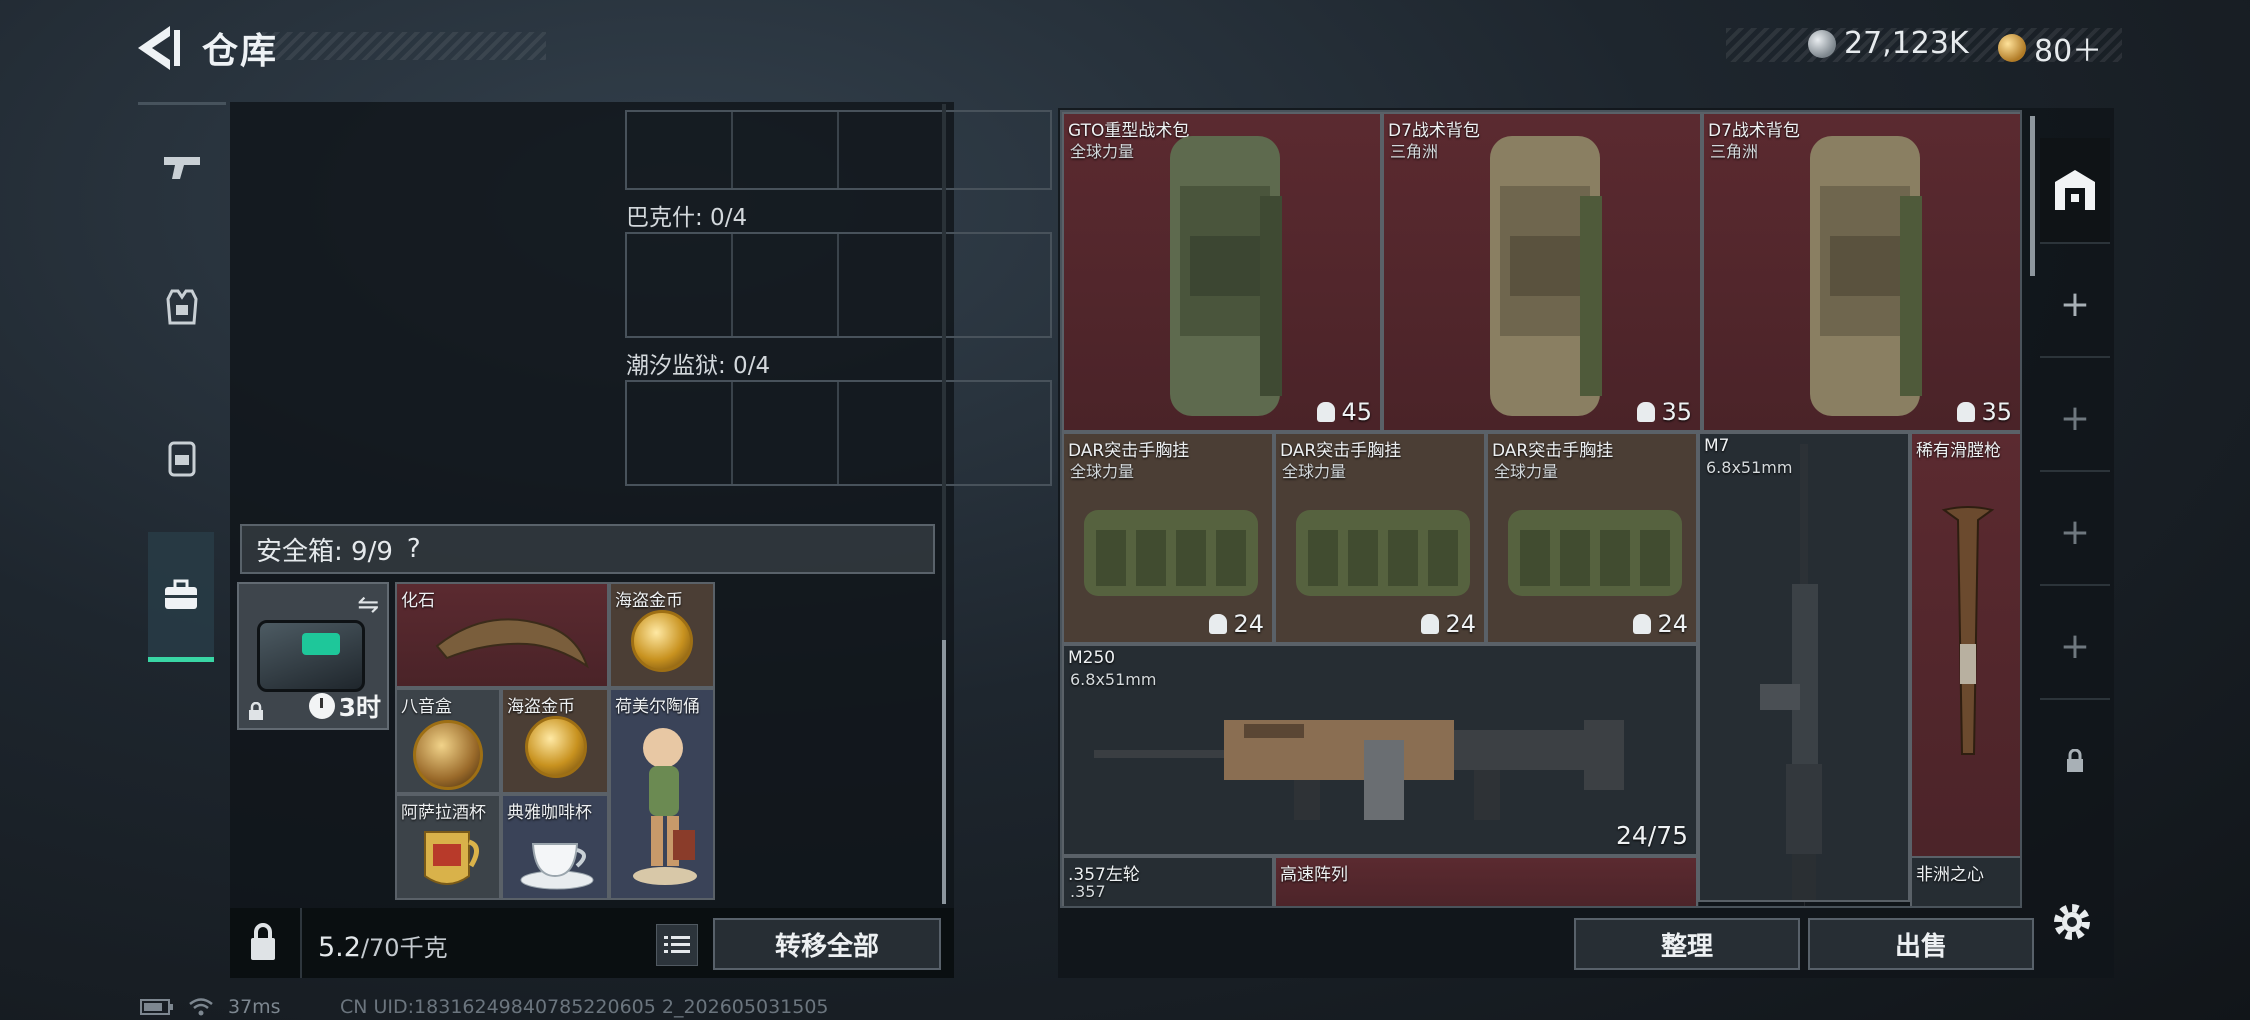 This screenshot has height=1020, width=2250. I want to click on item-name: M250, so click(1092, 658).